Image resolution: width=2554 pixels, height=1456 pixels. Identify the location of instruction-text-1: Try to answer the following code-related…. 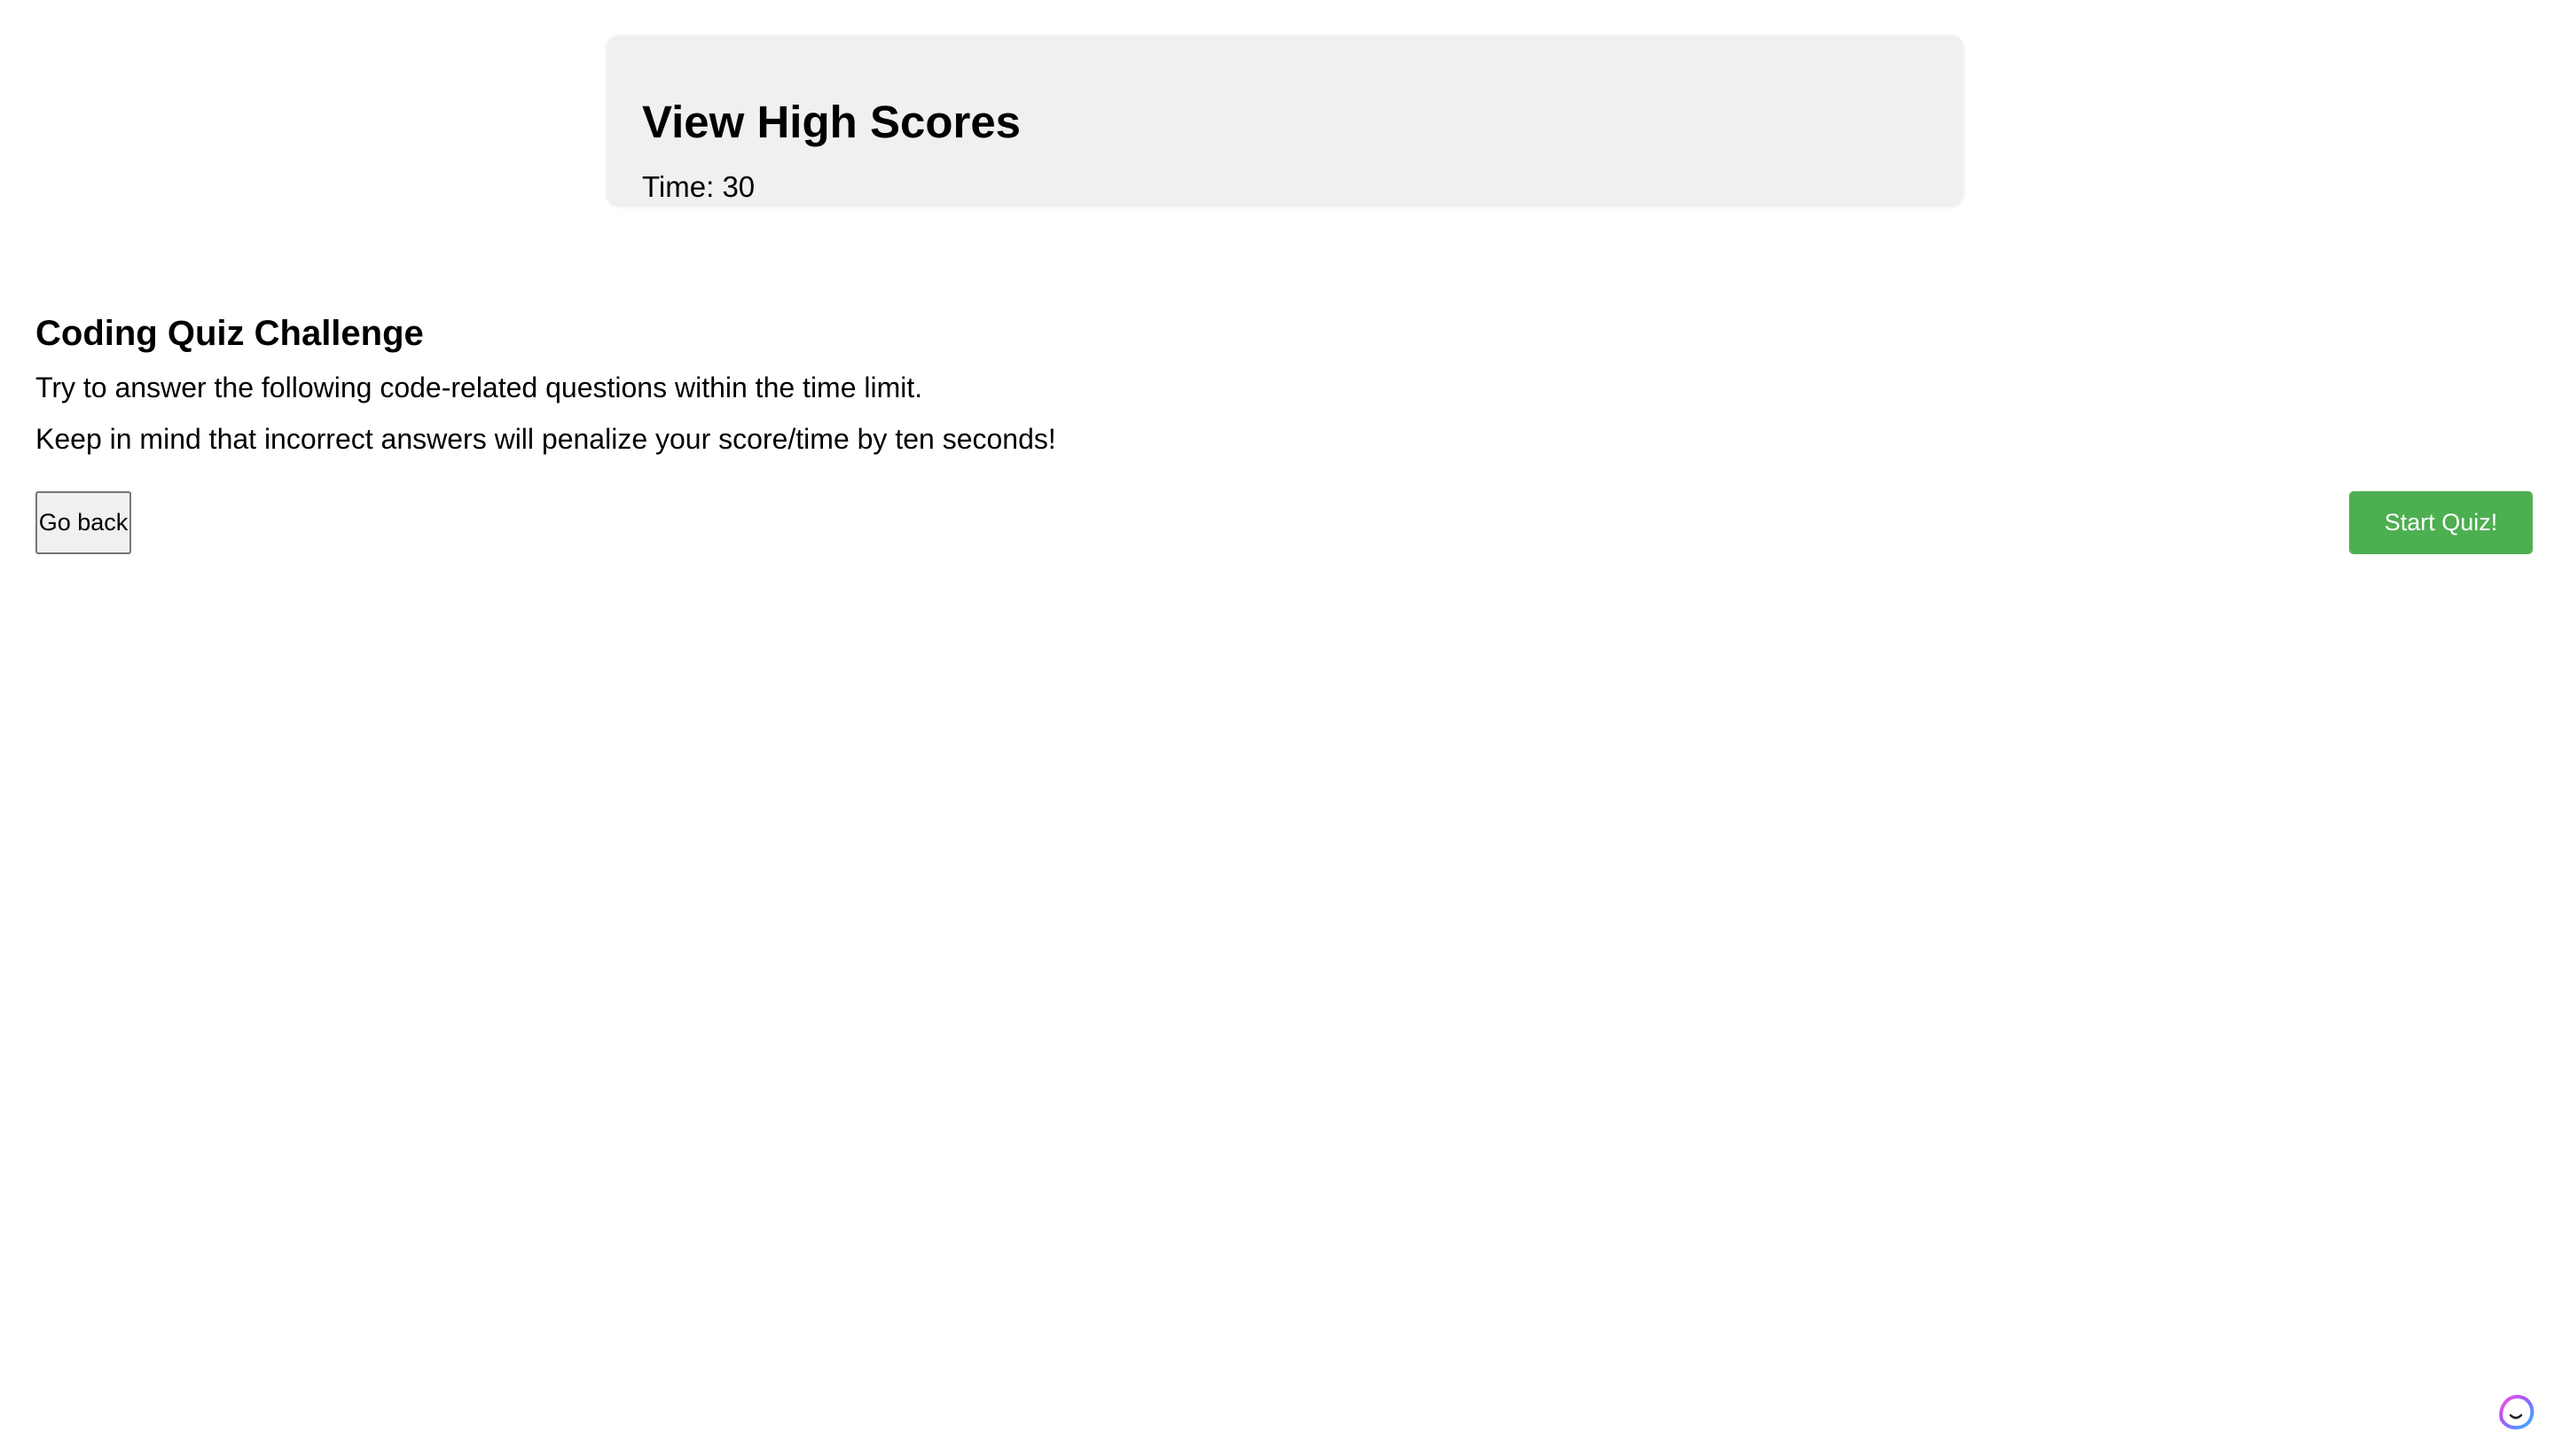
(479, 387).